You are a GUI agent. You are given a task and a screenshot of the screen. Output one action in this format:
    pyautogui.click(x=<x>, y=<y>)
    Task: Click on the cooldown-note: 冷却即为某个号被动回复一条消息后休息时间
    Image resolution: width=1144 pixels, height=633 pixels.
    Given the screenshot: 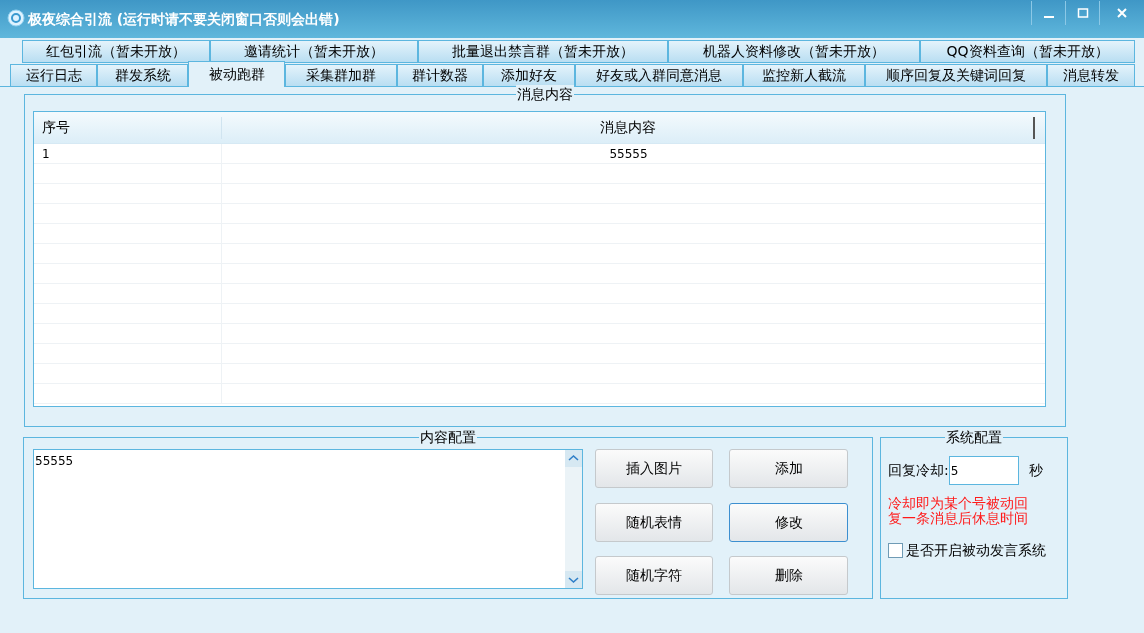 What is the action you would take?
    pyautogui.click(x=958, y=511)
    